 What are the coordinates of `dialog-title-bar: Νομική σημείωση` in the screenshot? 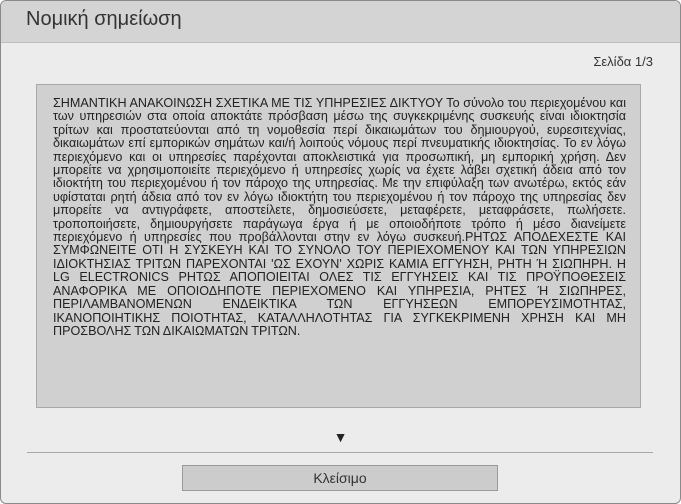 It's located at (340, 22).